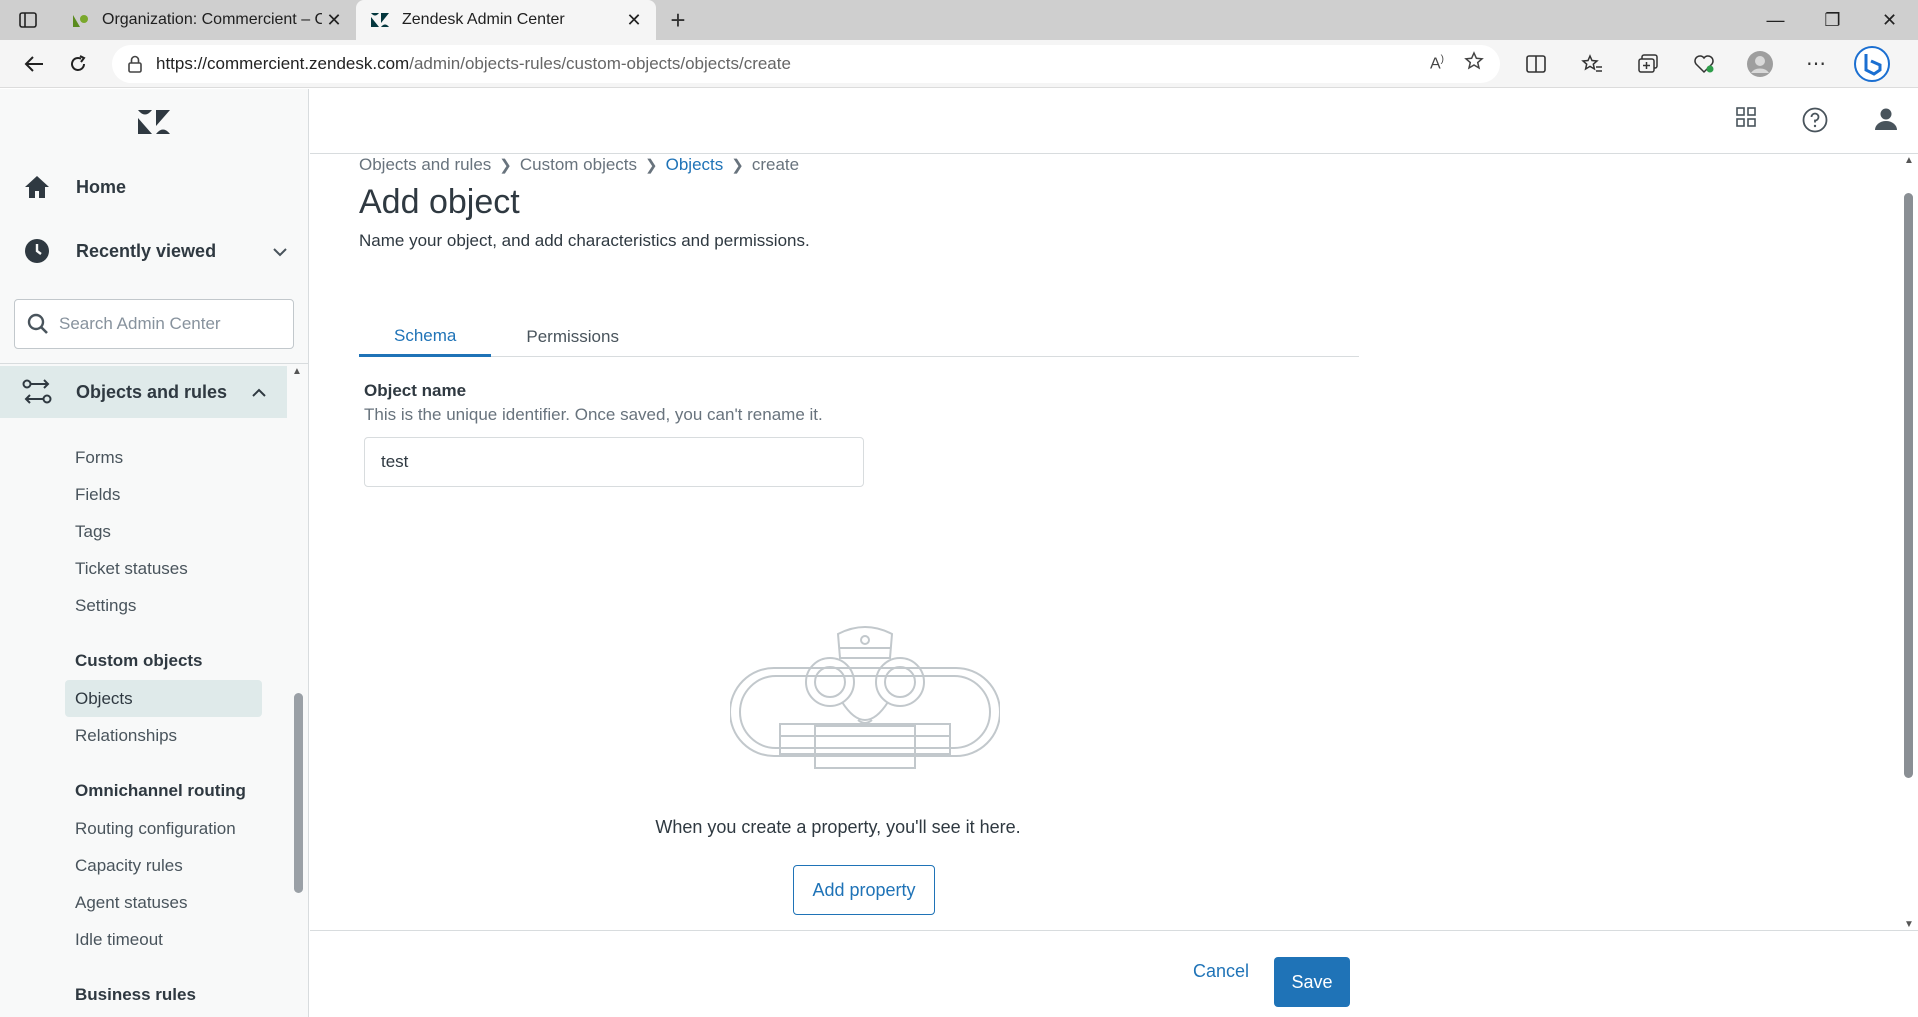 The height and width of the screenshot is (1017, 1918). What do you see at coordinates (425, 337) in the screenshot?
I see `tab-schema: Schema` at bounding box center [425, 337].